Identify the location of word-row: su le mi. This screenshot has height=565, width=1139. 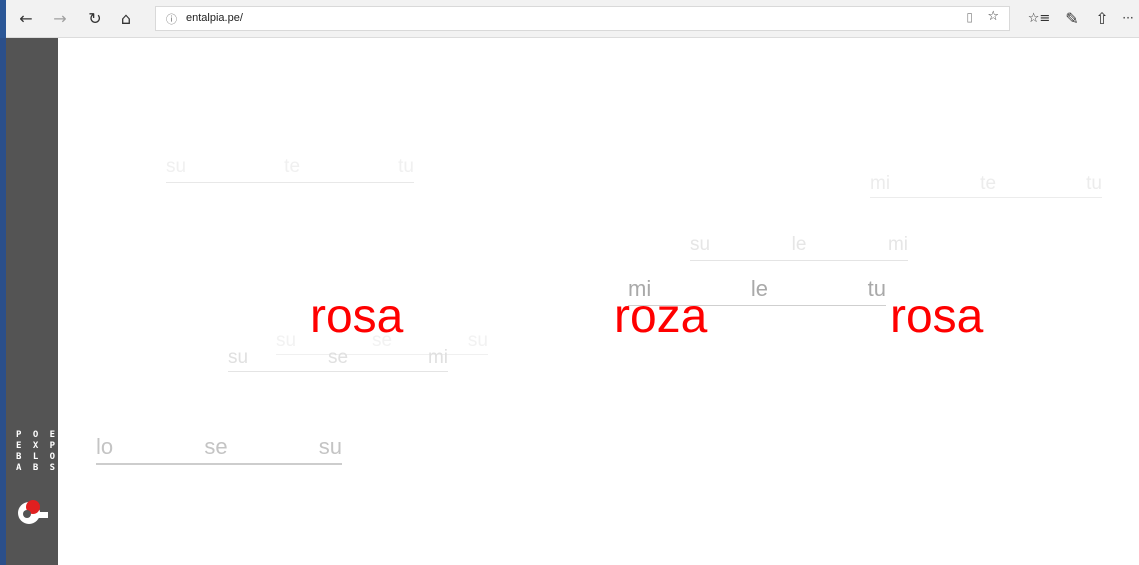
(799, 247).